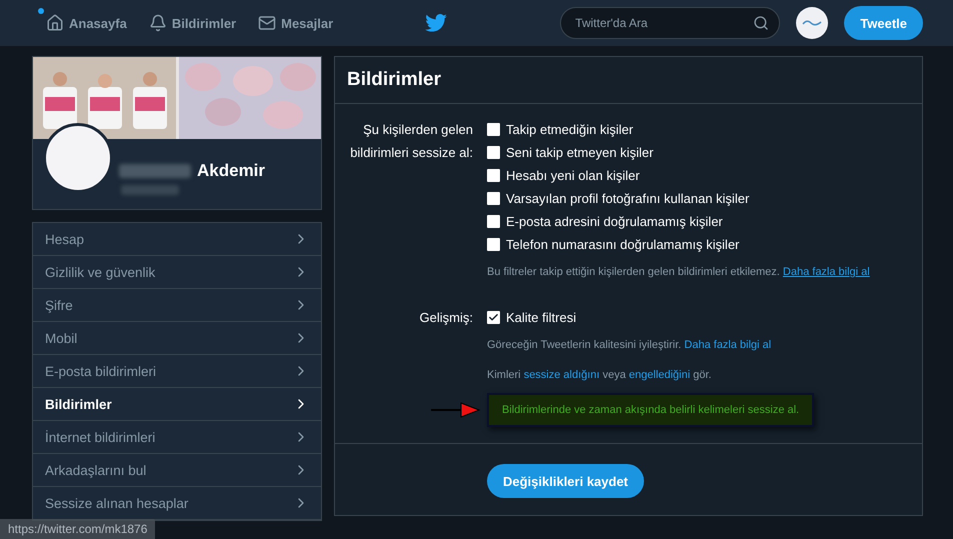  I want to click on text-link: engellediğini, so click(659, 375).